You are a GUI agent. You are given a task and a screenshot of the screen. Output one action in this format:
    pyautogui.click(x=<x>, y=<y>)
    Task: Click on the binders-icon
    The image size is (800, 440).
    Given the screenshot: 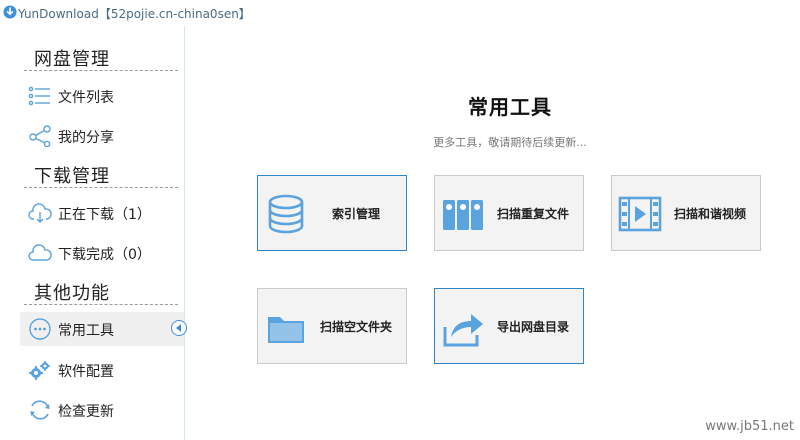 What is the action you would take?
    pyautogui.click(x=463, y=215)
    